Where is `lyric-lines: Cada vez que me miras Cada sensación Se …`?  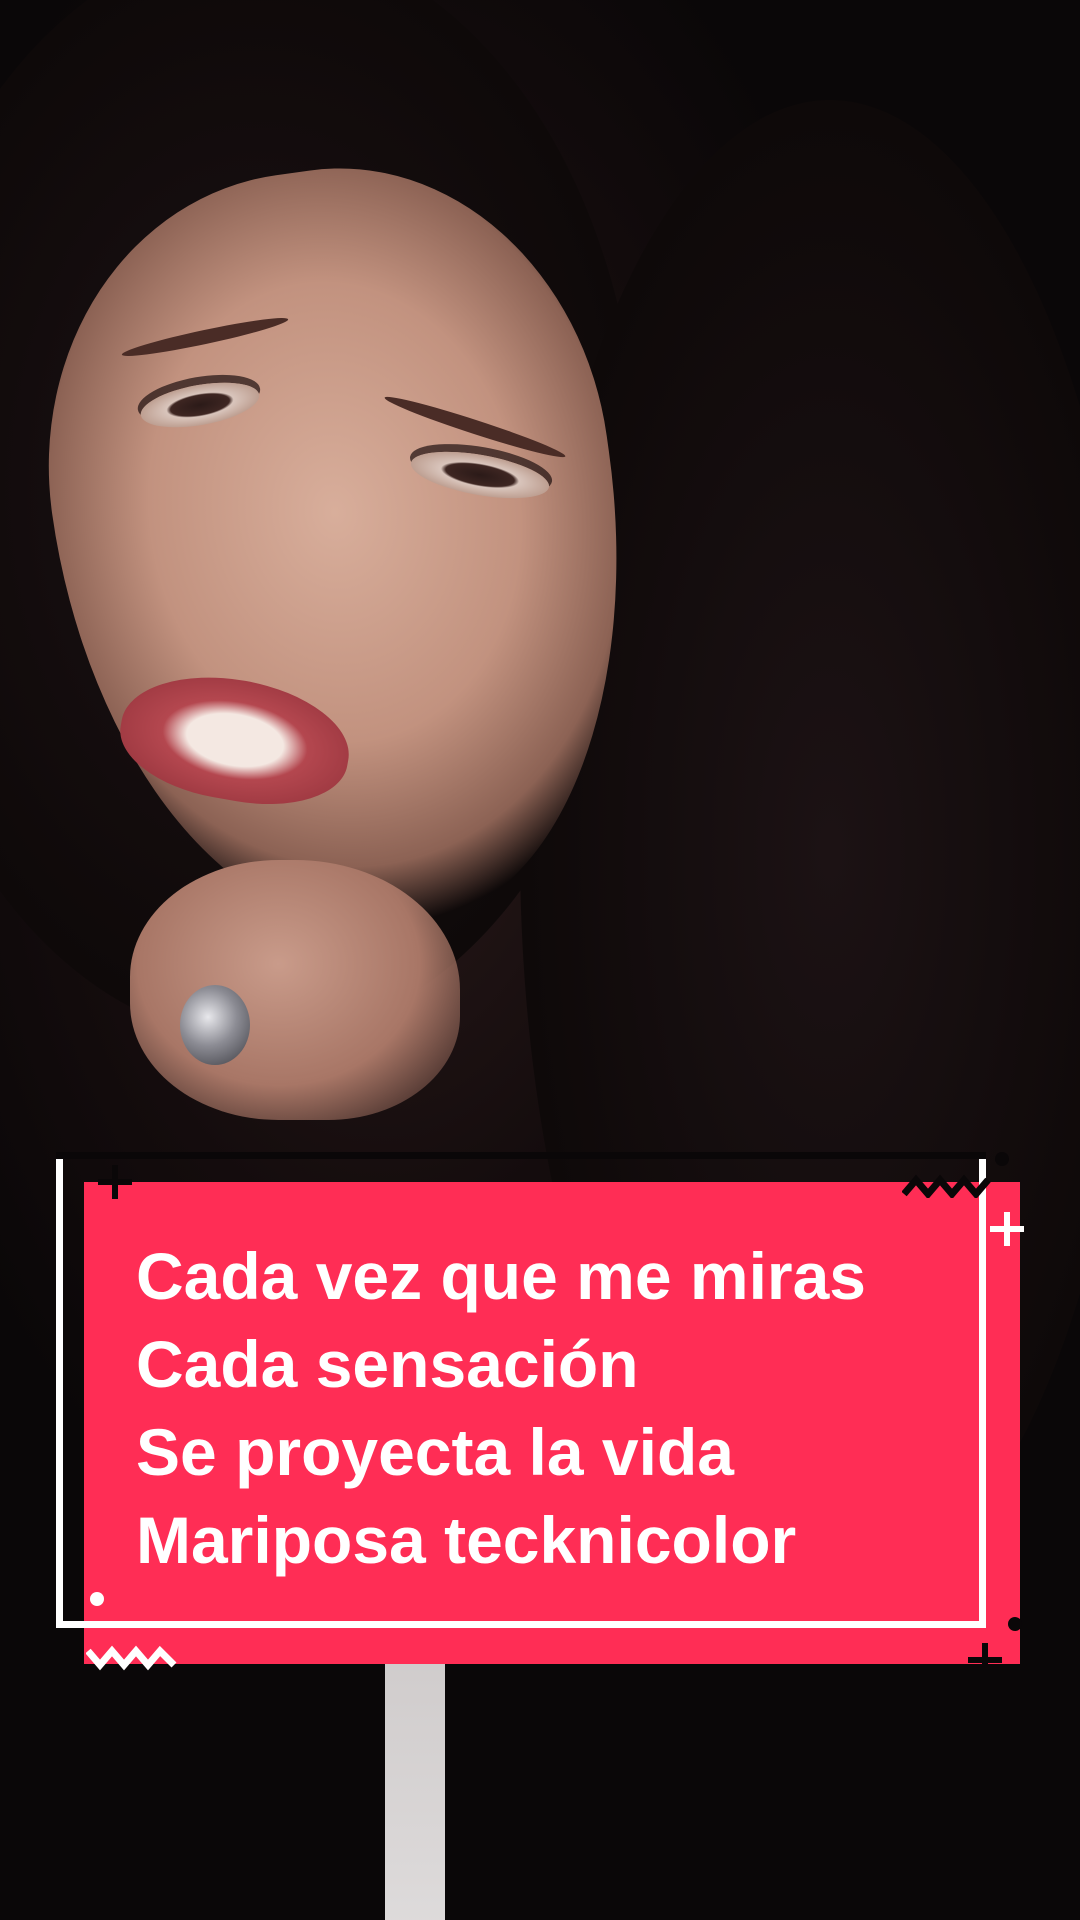 lyric-lines: Cada vez que me miras Cada sensación Se … is located at coordinates (566, 1408).